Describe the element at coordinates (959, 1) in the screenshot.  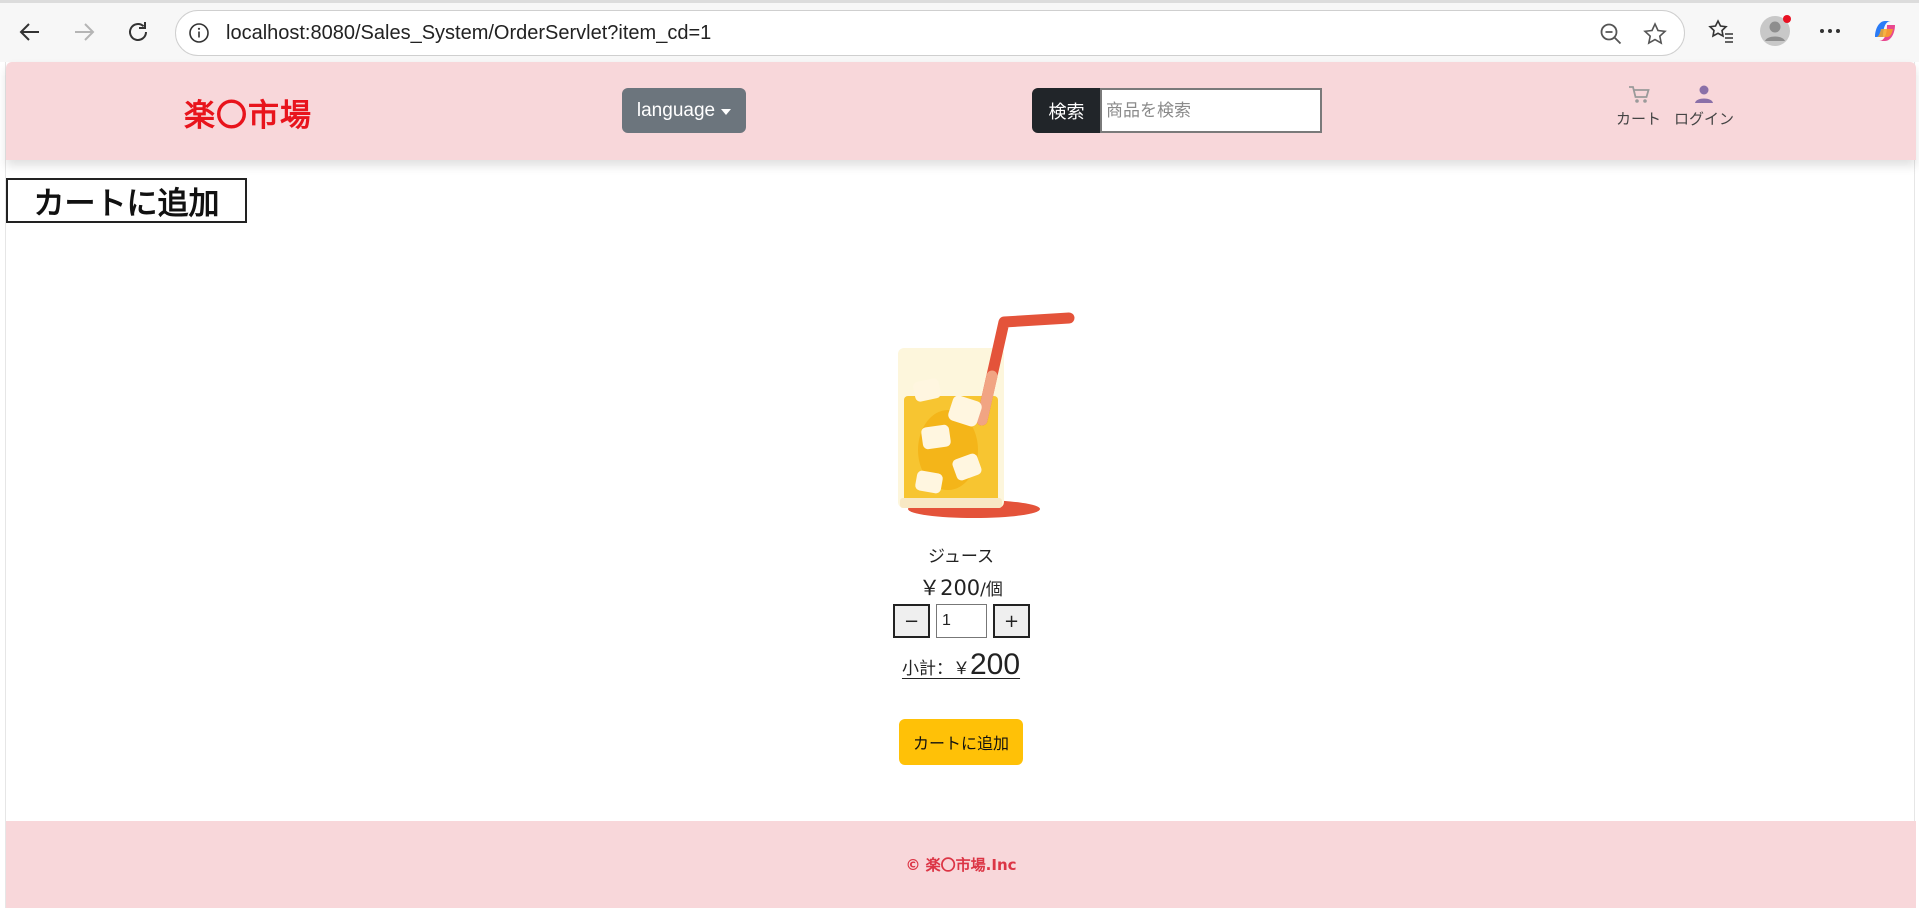
I see `tab-strip-edge` at that location.